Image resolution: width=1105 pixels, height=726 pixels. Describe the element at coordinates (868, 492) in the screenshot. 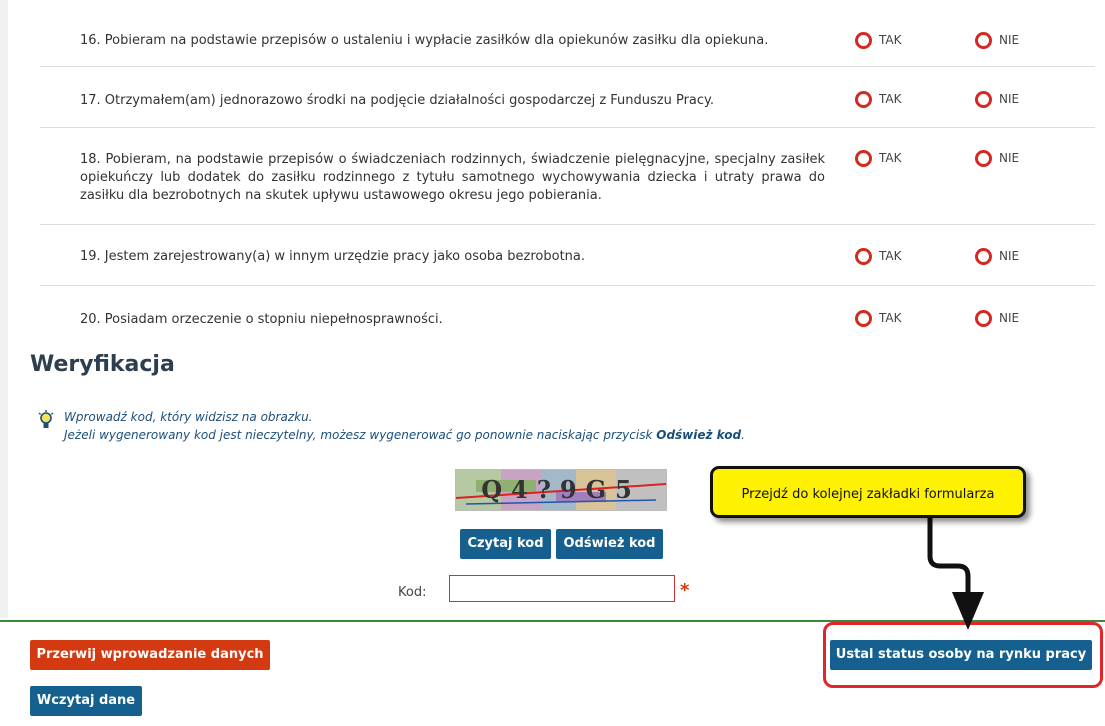

I see `annotation-callout: Przejdź do kolejnej zakładki formularza` at that location.